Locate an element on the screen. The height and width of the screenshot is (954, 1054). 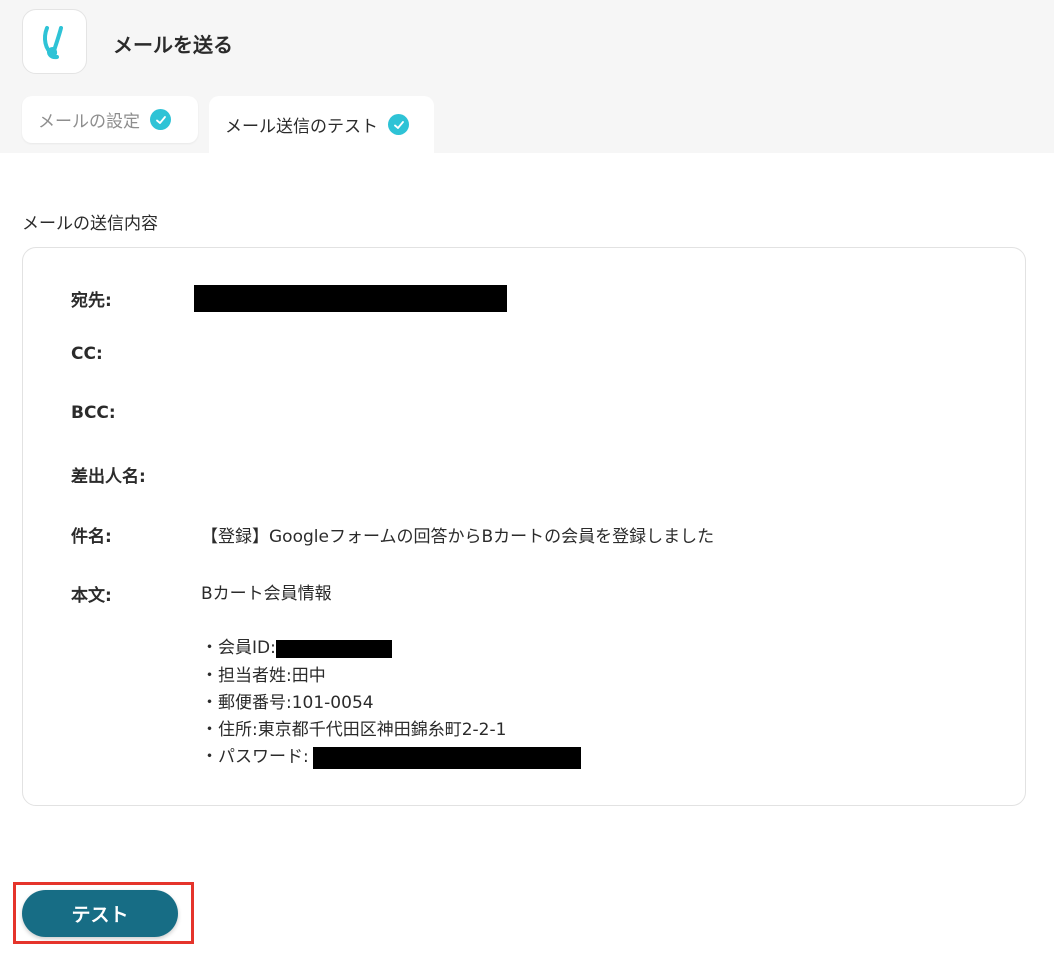
tab-mail-settings: メールの設定 is located at coordinates (110, 119).